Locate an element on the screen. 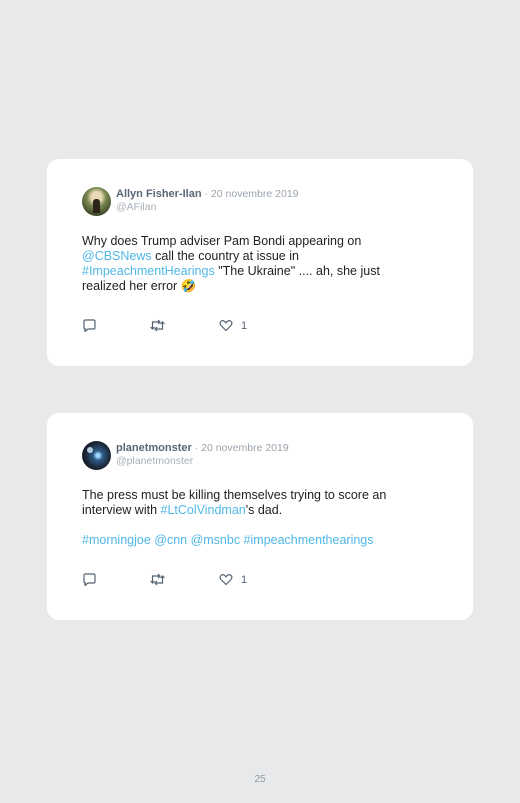 The image size is (520, 803). mention-link: @CBSNews is located at coordinates (117, 256).